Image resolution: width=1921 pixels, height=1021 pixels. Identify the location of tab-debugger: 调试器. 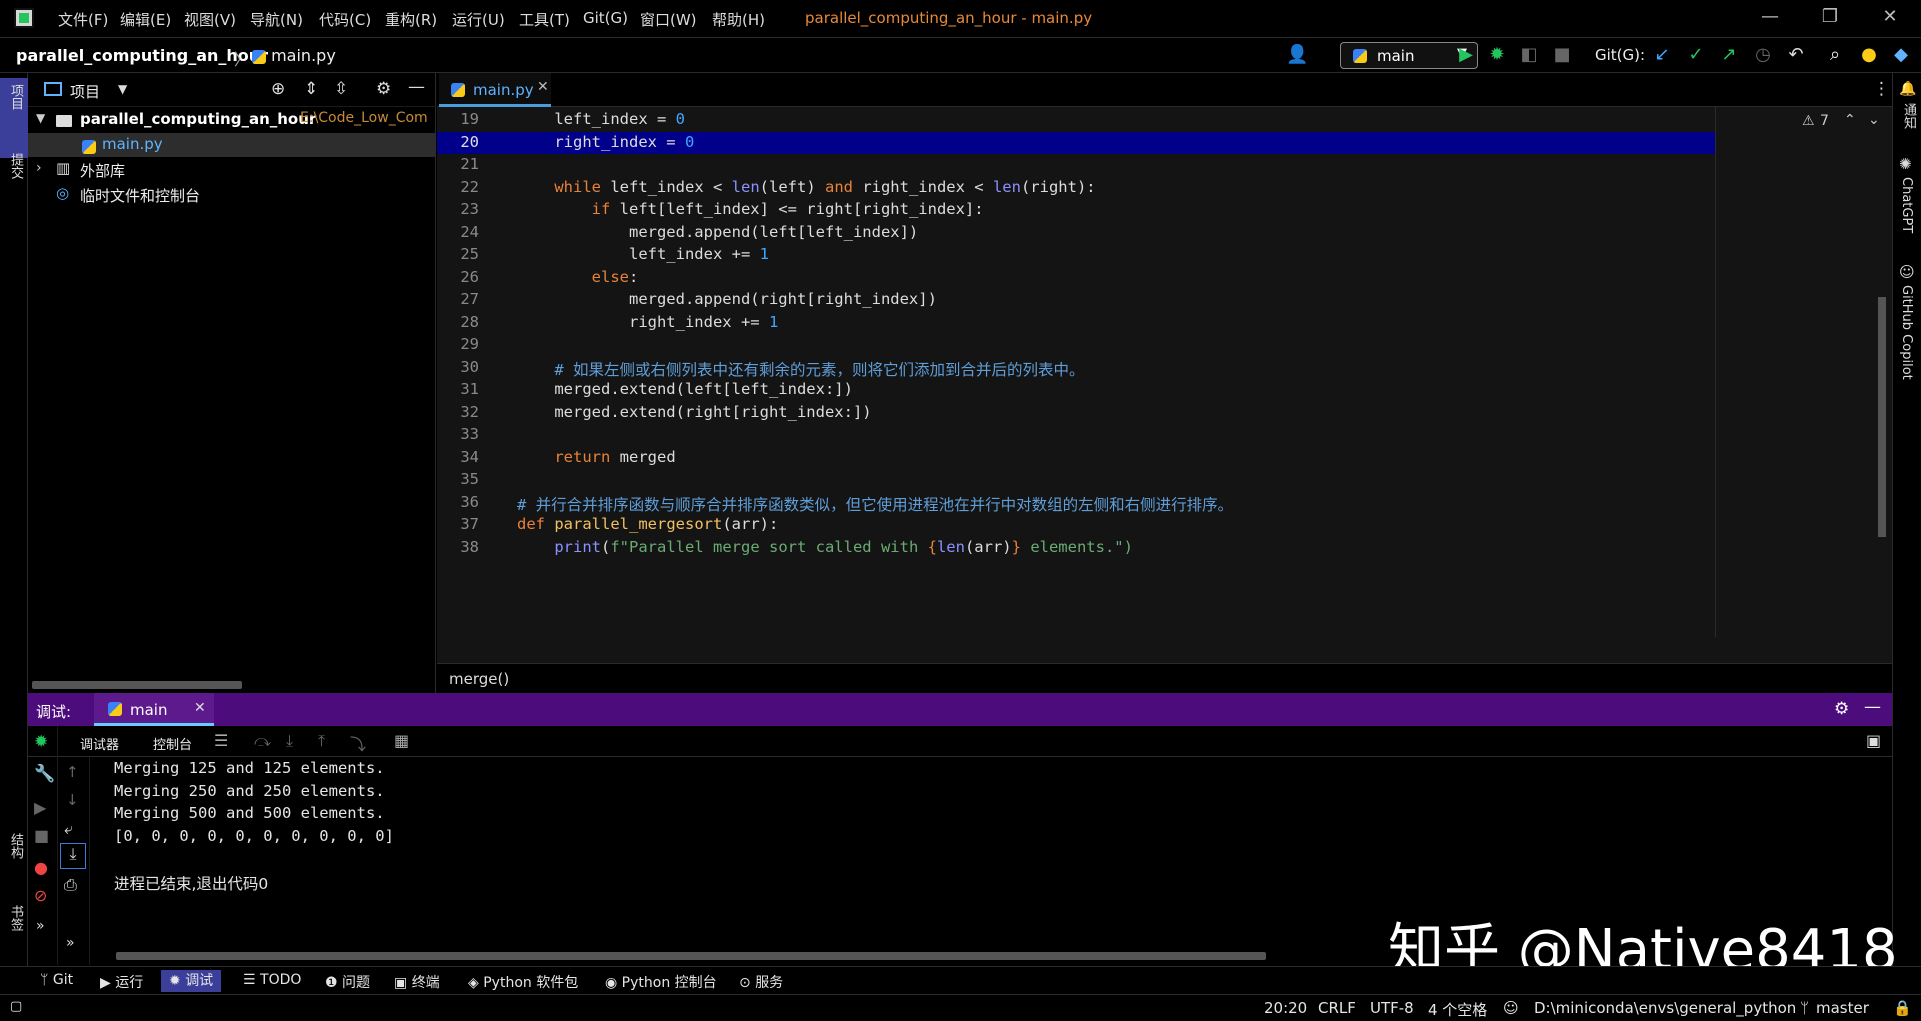
(99, 743).